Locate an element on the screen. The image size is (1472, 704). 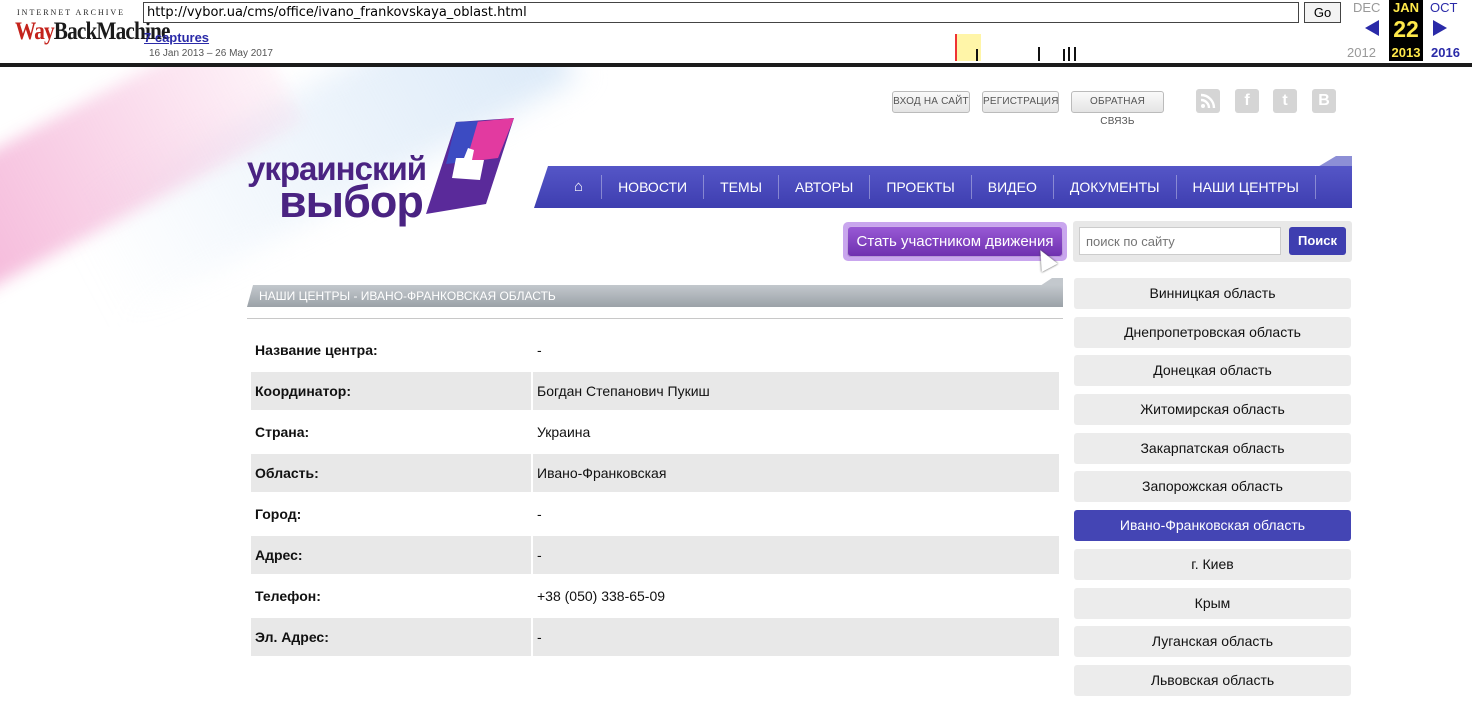
region-item: Житомирская область is located at coordinates (1212, 410).